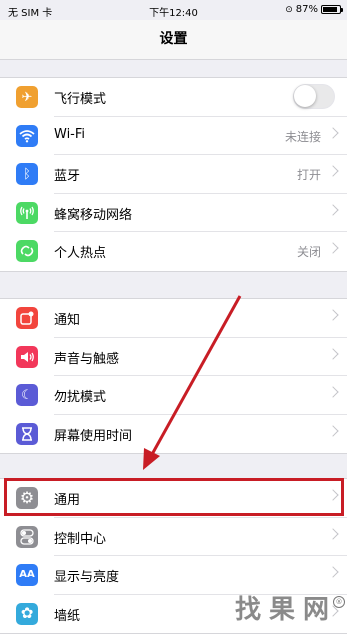 This screenshot has height=634, width=347. I want to click on settings-row-bluetooth: ᛒ 蓝牙 打开, so click(173, 174).